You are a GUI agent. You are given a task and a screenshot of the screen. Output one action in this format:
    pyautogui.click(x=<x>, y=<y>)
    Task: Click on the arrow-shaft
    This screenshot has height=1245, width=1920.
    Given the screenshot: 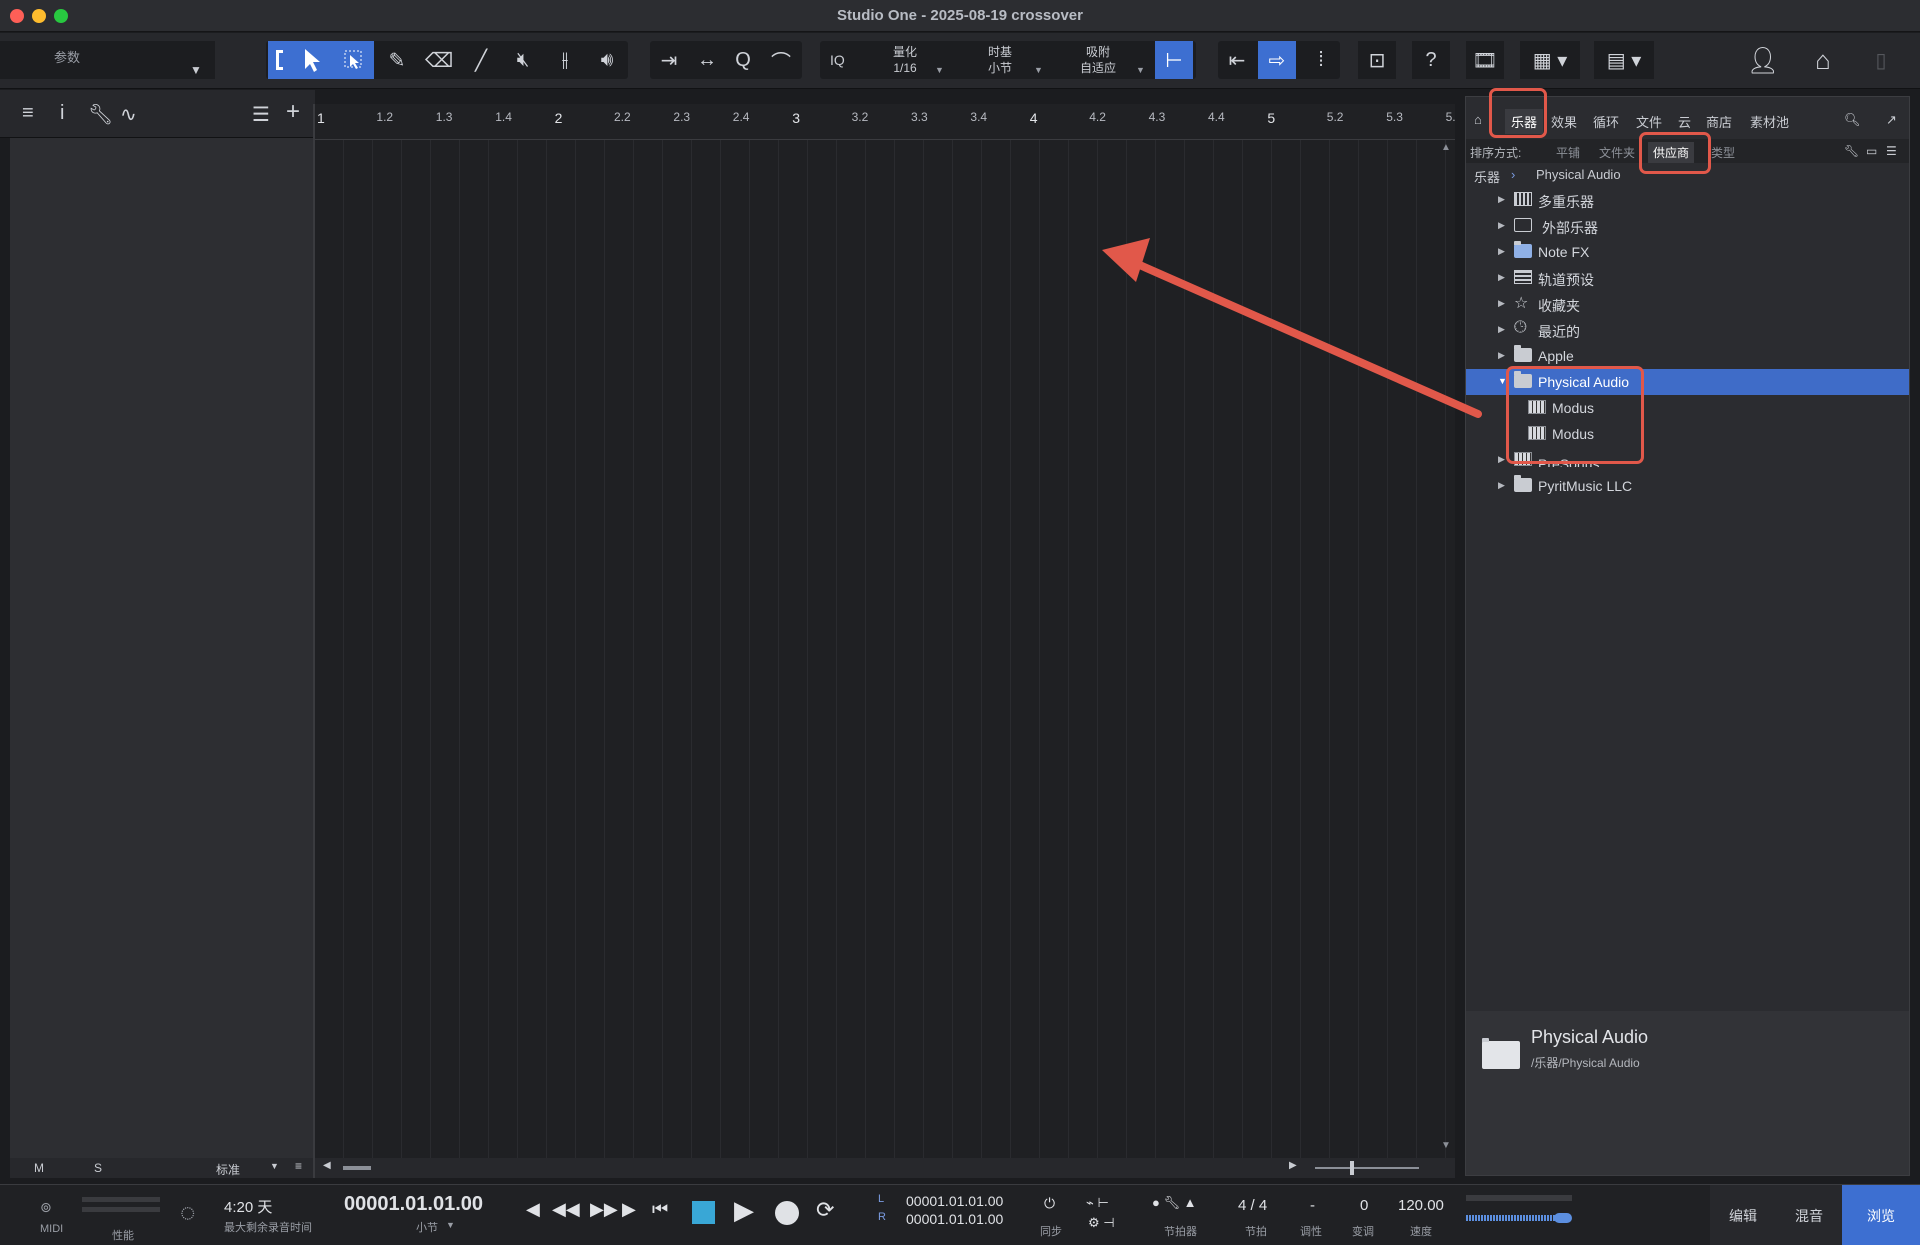 What is the action you would take?
    pyautogui.click(x=1302, y=336)
    